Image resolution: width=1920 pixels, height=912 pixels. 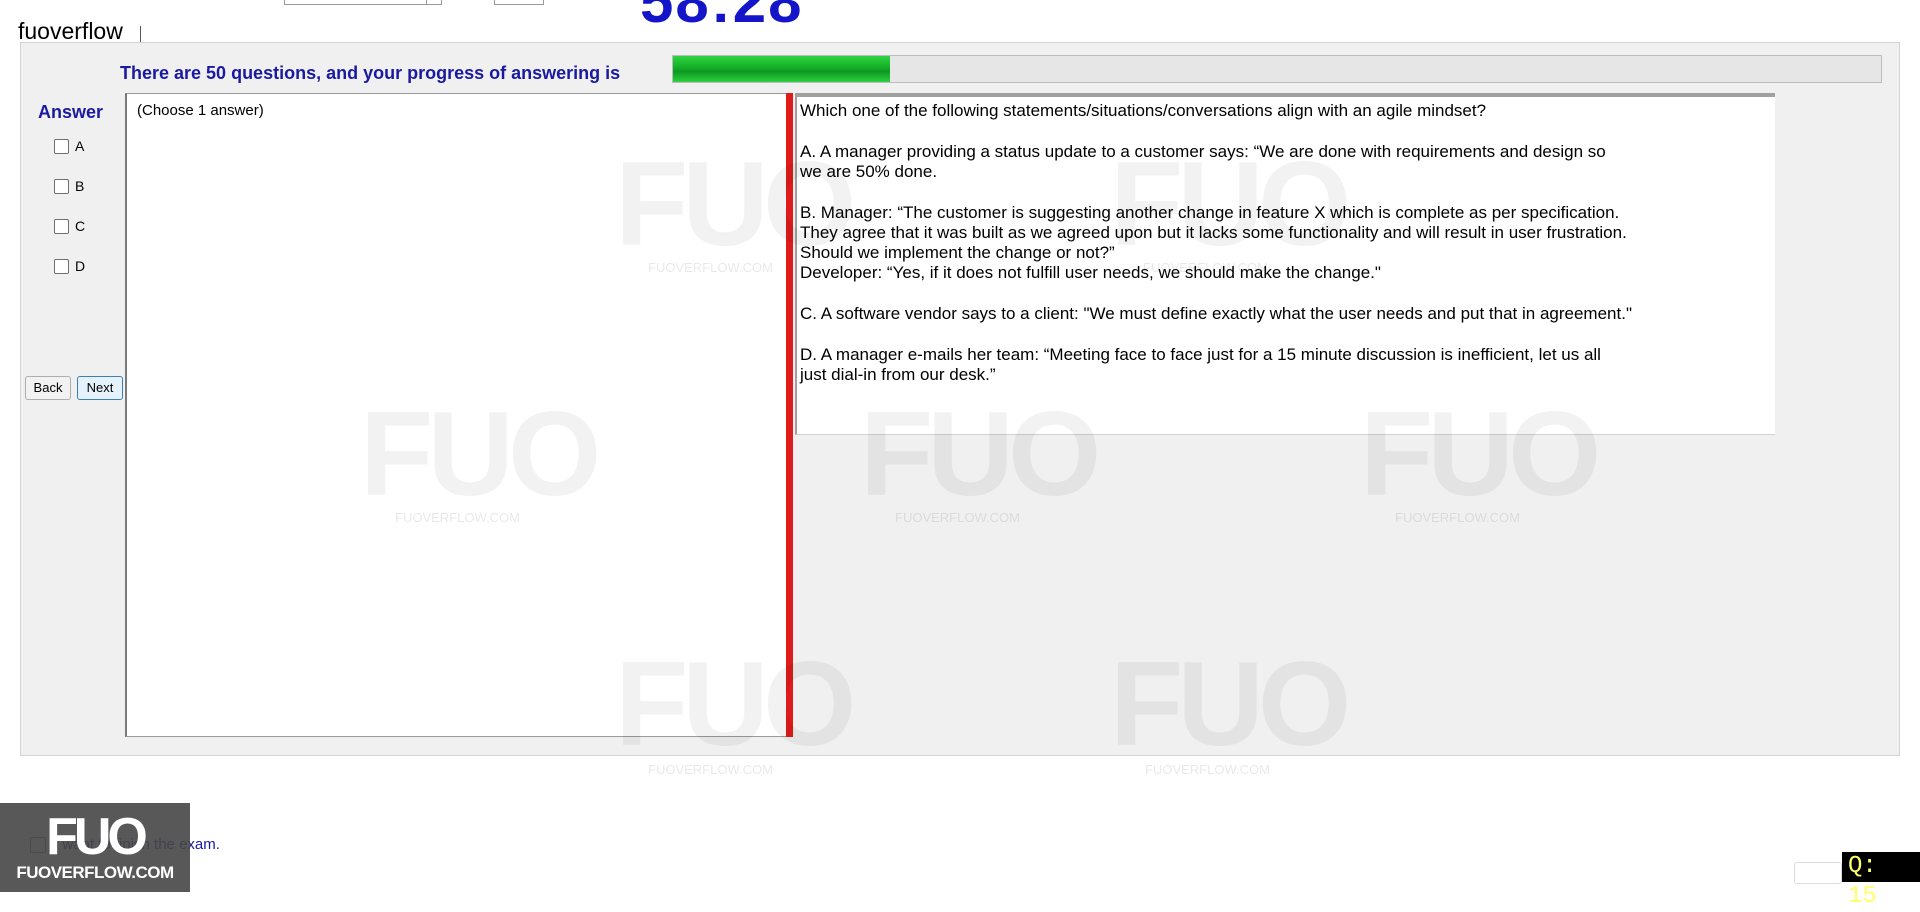 What do you see at coordinates (61, 146) in the screenshot?
I see `checkbox-a` at bounding box center [61, 146].